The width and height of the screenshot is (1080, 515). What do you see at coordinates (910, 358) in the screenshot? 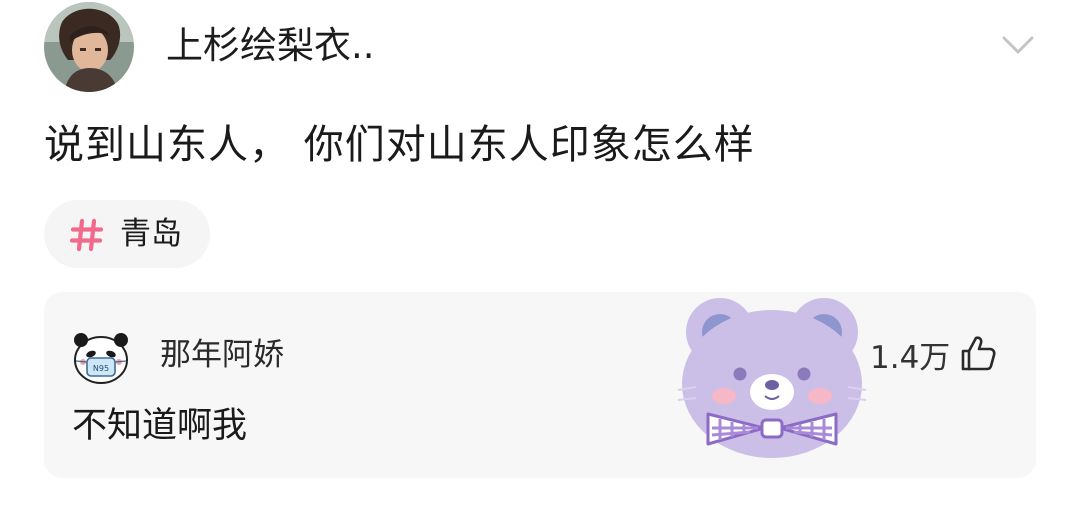
I see `like-count: 1.4万` at bounding box center [910, 358].